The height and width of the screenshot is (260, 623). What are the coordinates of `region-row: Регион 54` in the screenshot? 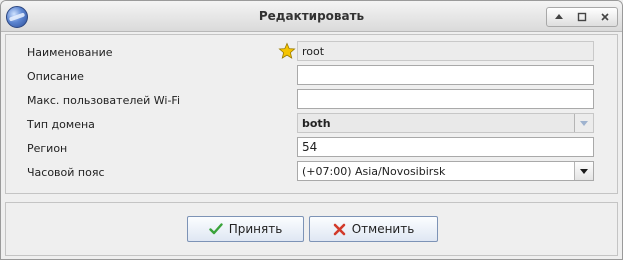 It's located at (311, 148).